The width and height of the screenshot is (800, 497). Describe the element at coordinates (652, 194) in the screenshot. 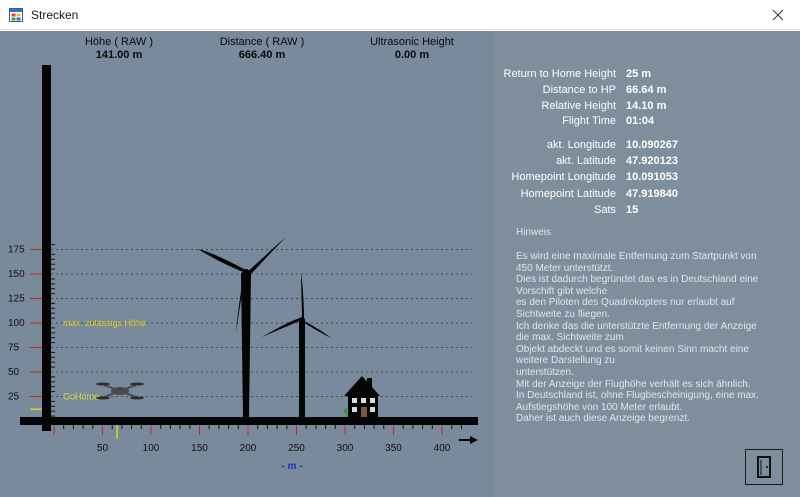

I see `info-row-value: 47.919840` at that location.